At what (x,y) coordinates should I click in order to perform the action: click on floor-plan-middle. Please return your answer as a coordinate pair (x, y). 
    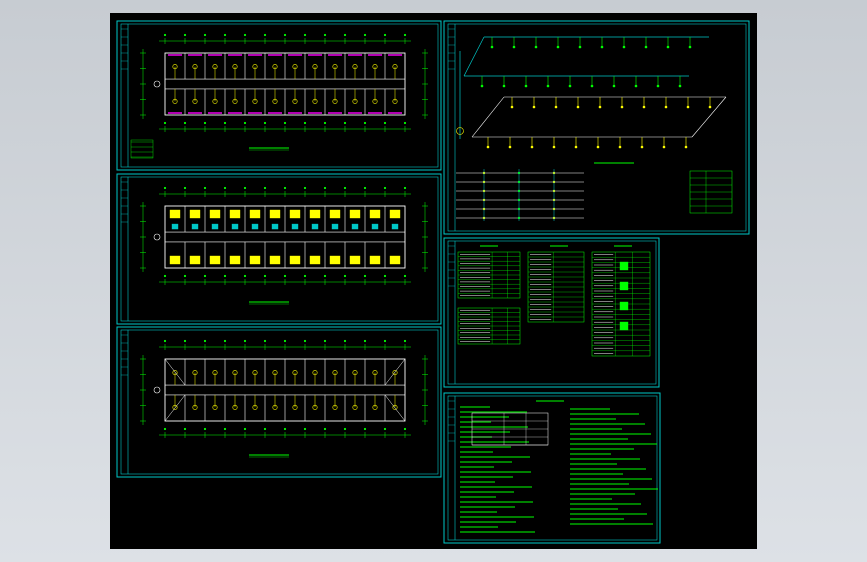
    Looking at the image, I should click on (279, 249).